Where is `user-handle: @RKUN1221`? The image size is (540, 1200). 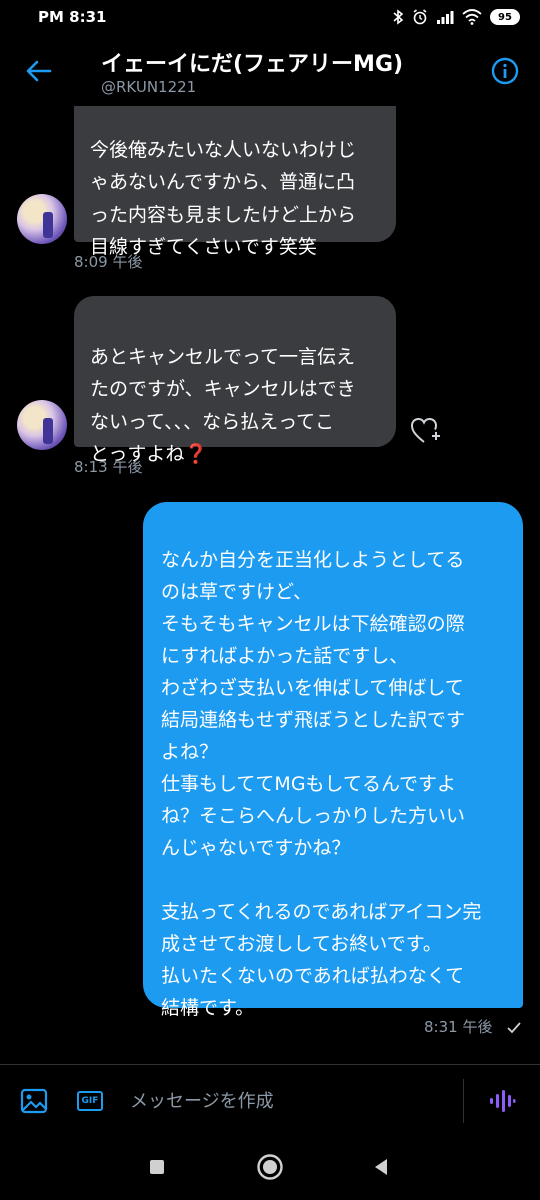
user-handle: @RKUN1221 is located at coordinates (148, 87).